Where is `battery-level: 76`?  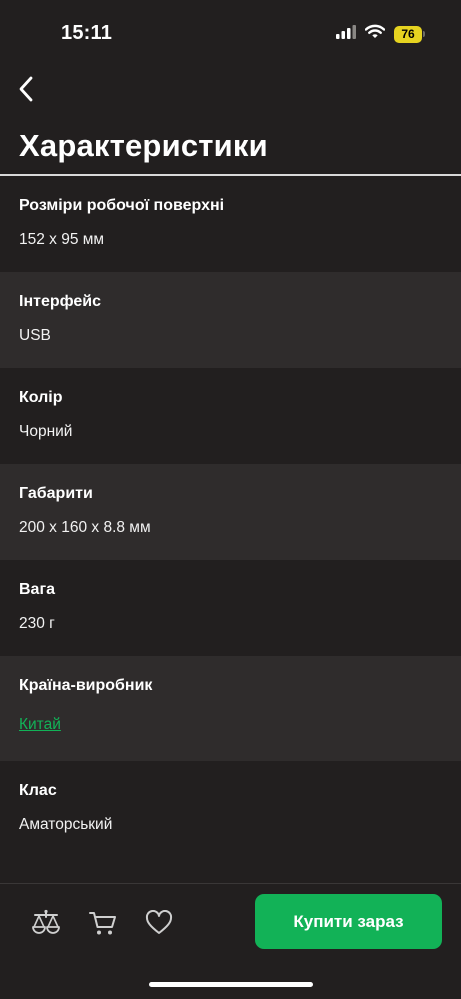 battery-level: 76 is located at coordinates (408, 34).